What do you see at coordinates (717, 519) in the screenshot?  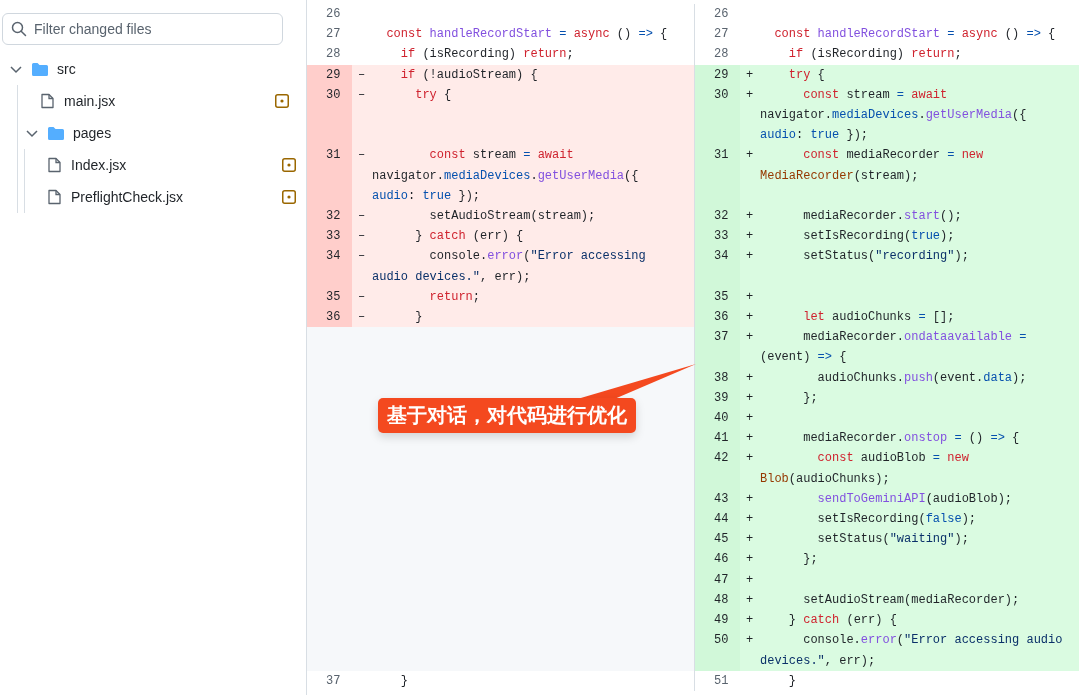 I see `line-number: 44` at bounding box center [717, 519].